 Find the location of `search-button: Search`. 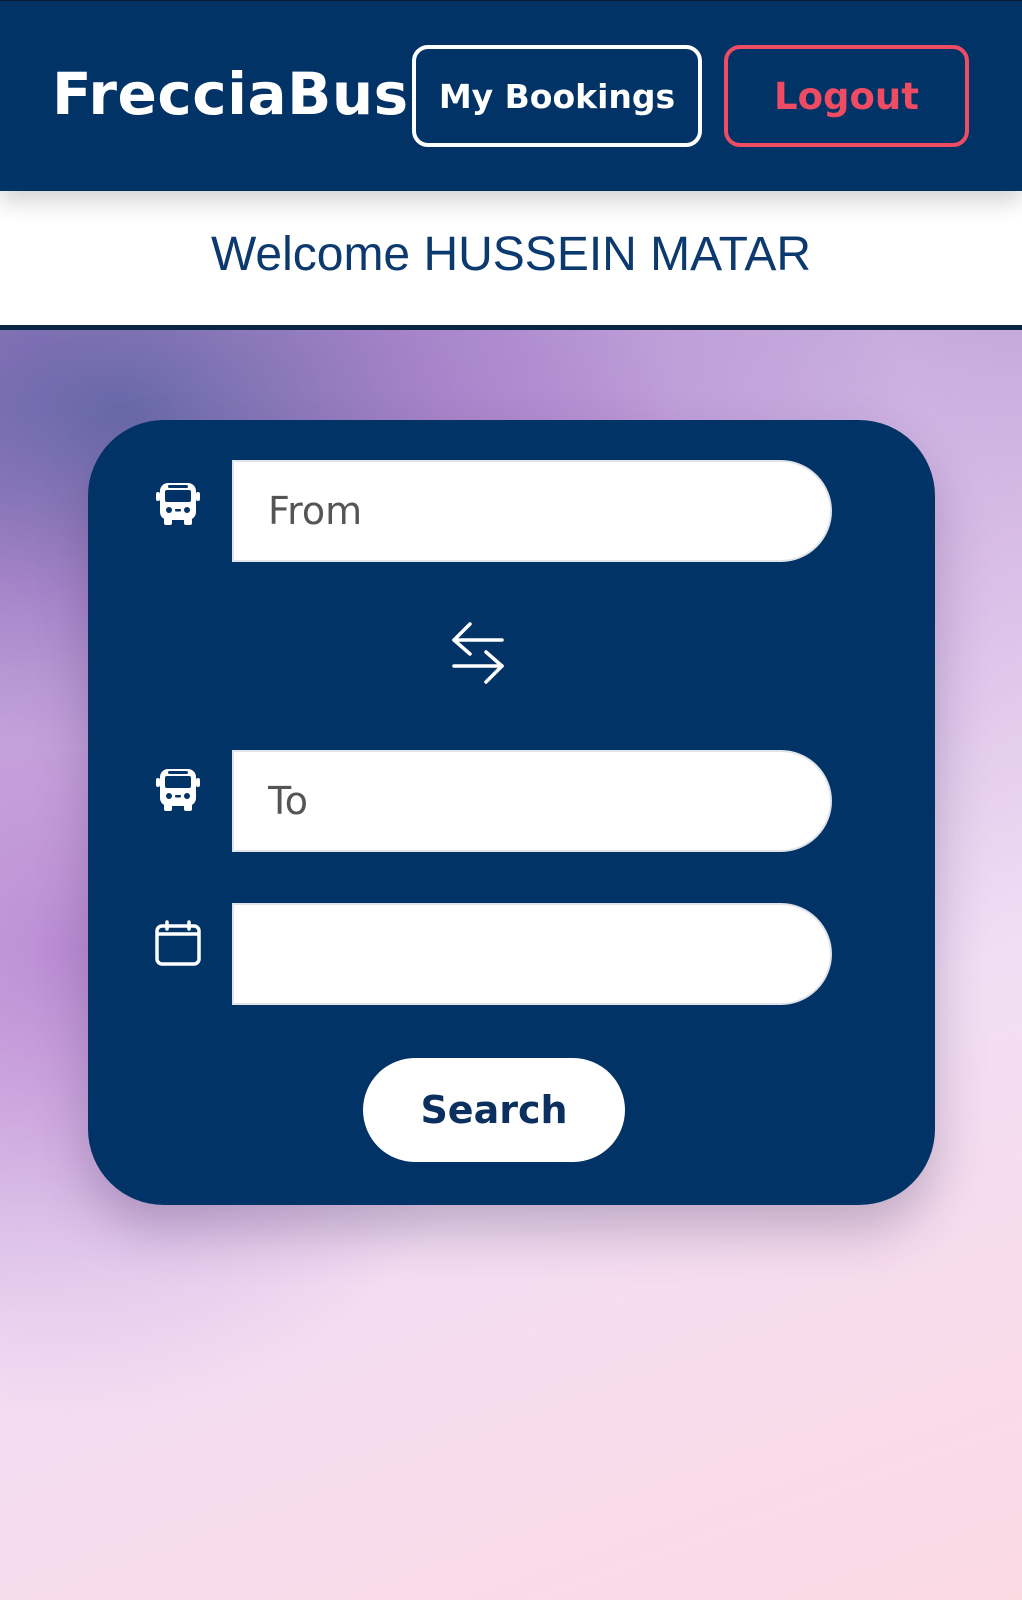

search-button: Search is located at coordinates (494, 1110).